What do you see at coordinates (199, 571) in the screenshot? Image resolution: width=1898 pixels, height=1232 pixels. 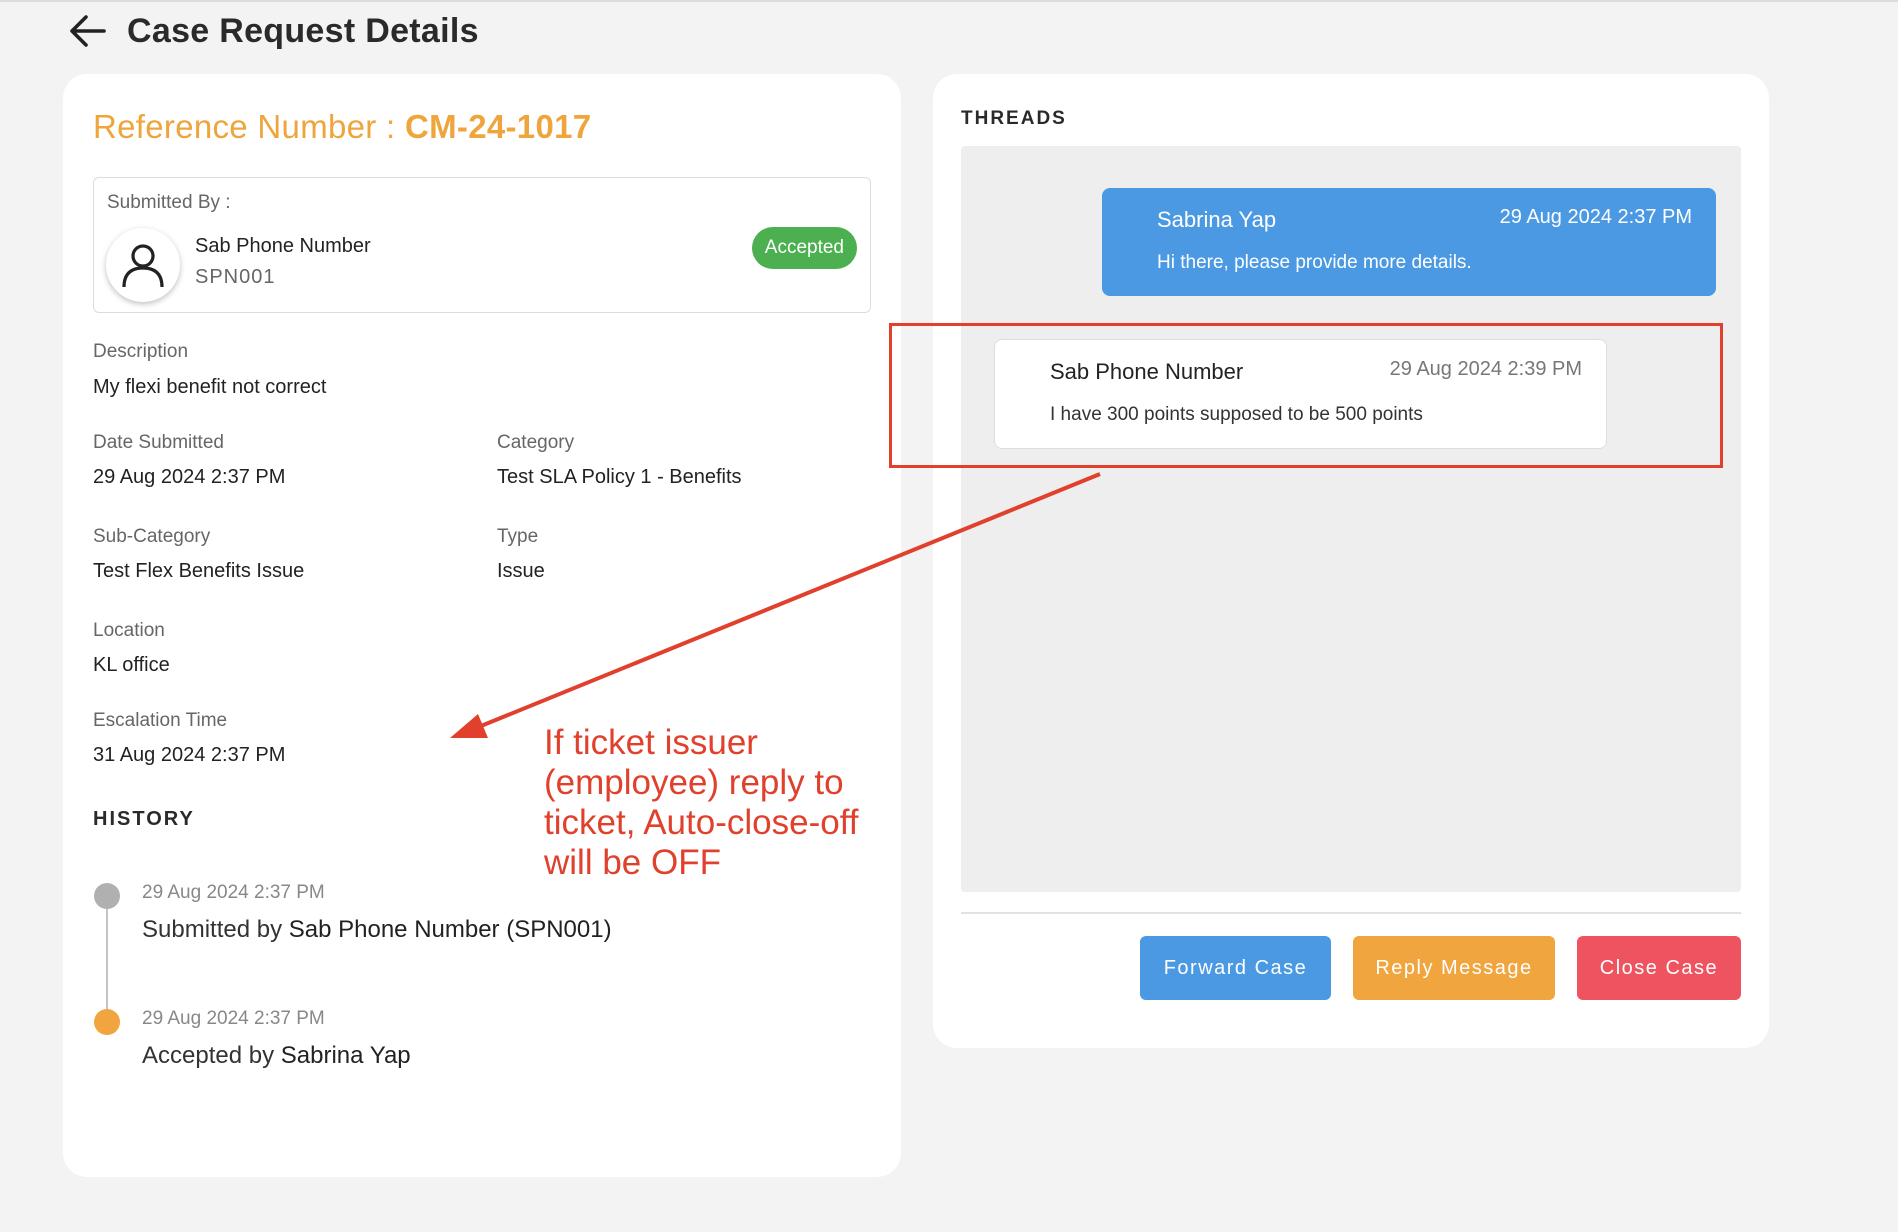 I see `subcategory-value: Test Flex Benefits Issue` at bounding box center [199, 571].